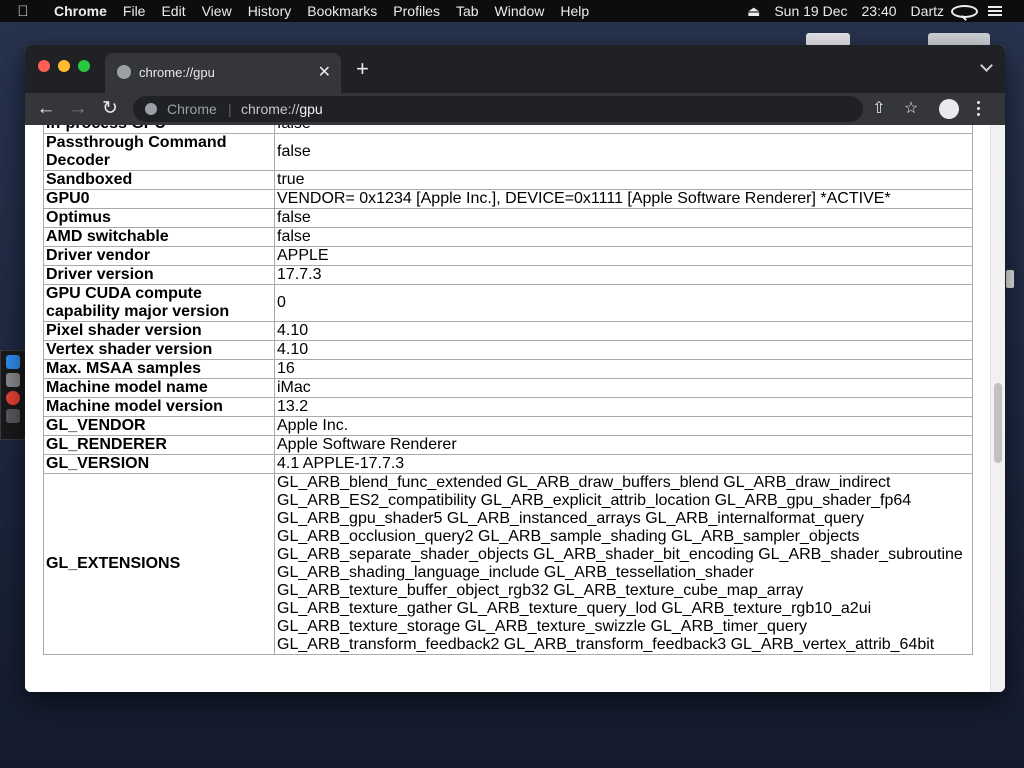 The image size is (1024, 768). Describe the element at coordinates (159, 129) in the screenshot. I see `row-key: In-process GPU` at that location.